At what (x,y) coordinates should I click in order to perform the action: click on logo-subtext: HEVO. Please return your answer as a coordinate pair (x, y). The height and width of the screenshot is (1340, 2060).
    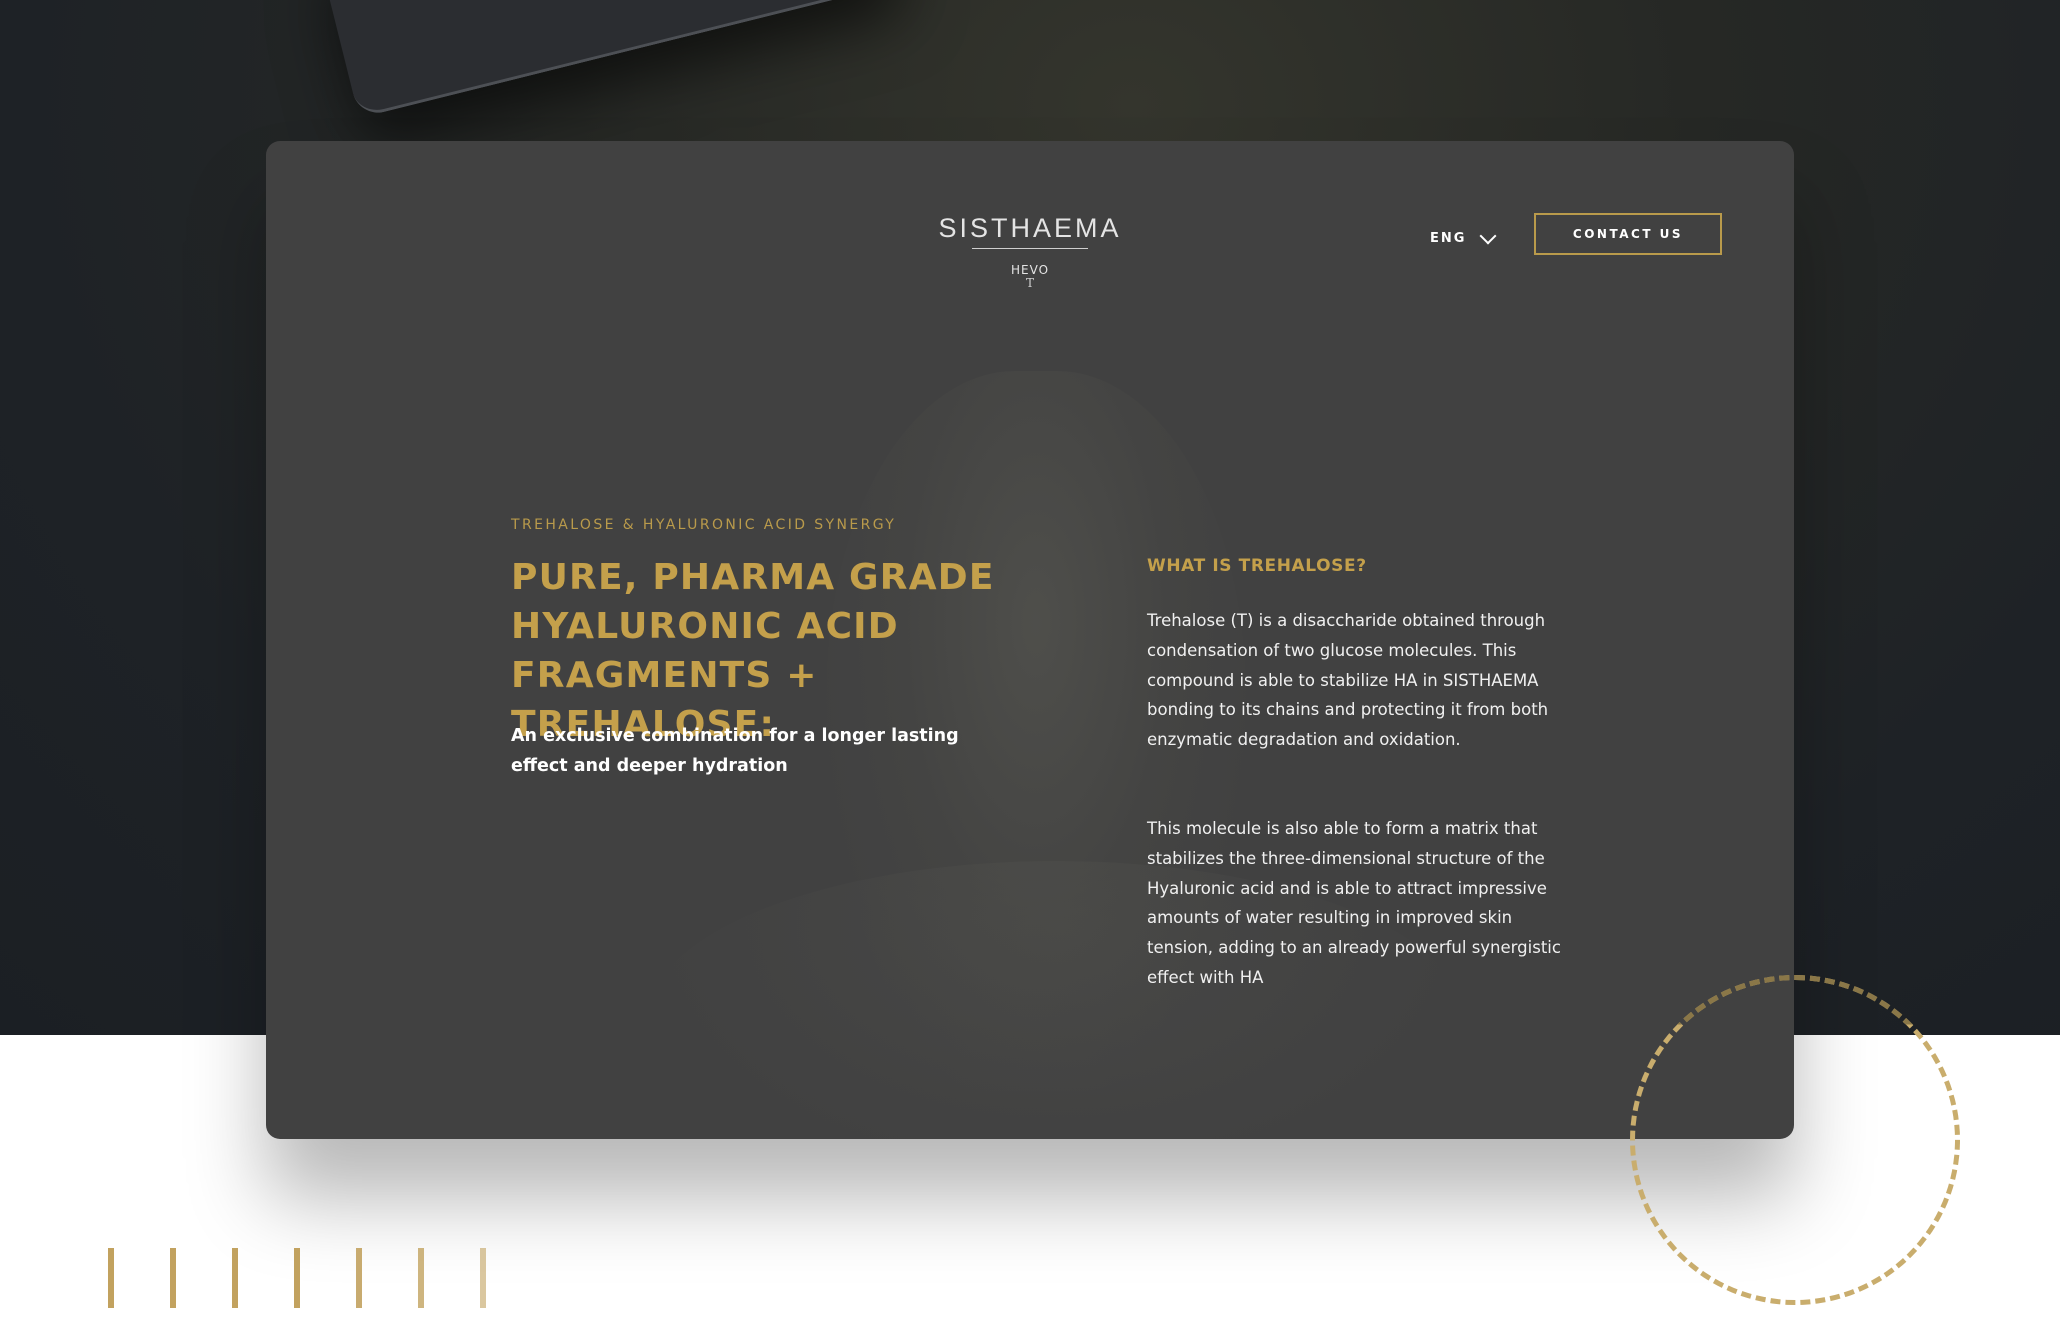
    Looking at the image, I should click on (1030, 270).